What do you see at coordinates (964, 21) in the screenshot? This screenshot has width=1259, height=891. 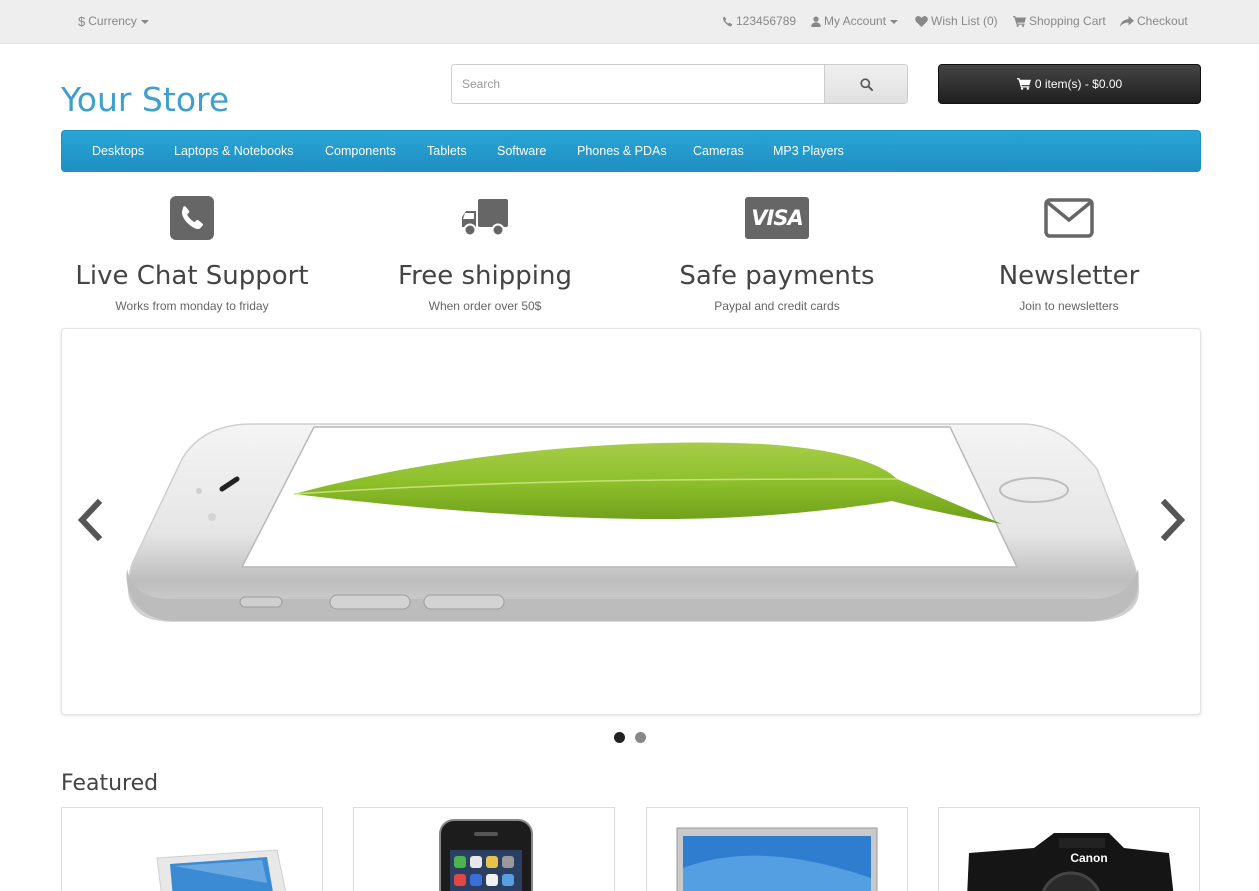 I see `wish-list-label: Wish List (0)` at bounding box center [964, 21].